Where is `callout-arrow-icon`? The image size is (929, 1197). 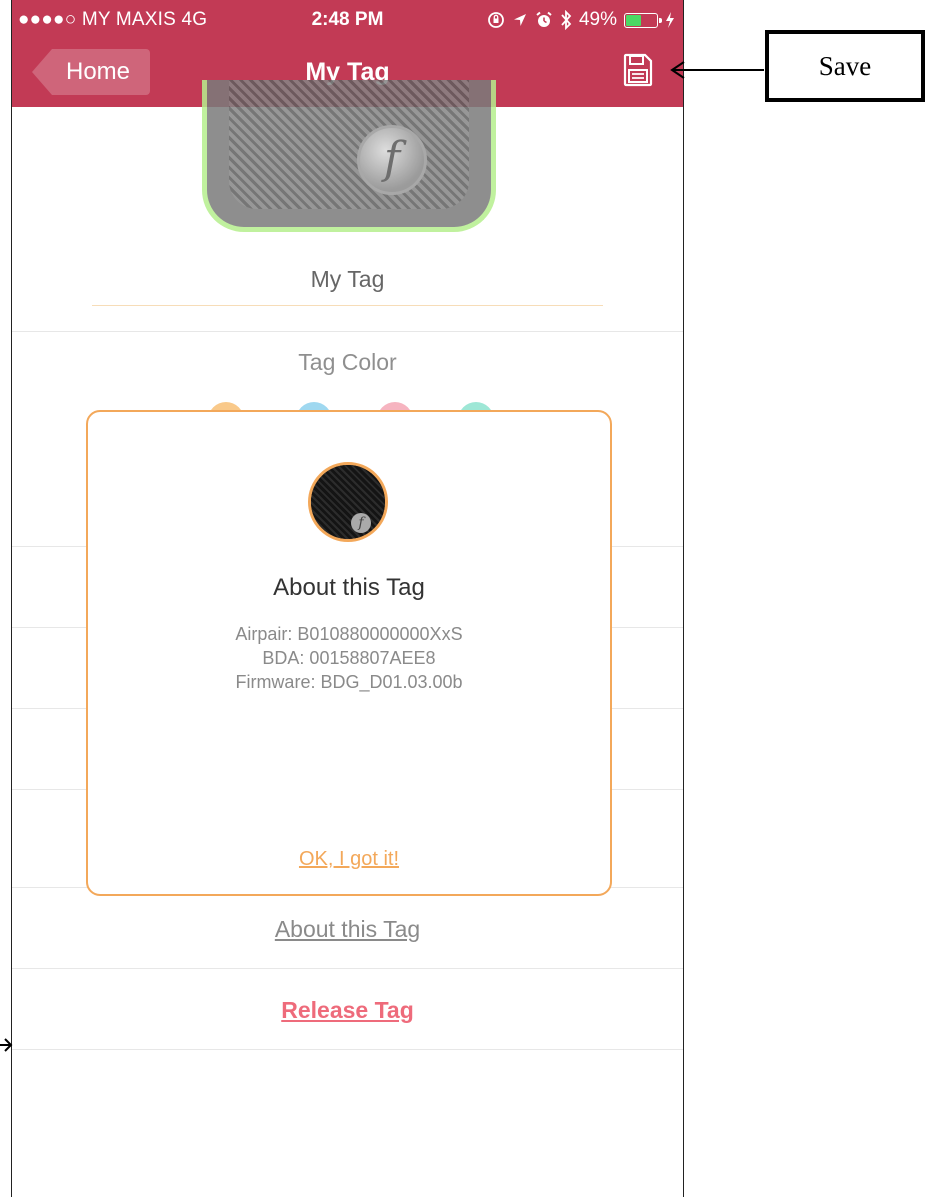
callout-arrow-icon is located at coordinates (717, 70).